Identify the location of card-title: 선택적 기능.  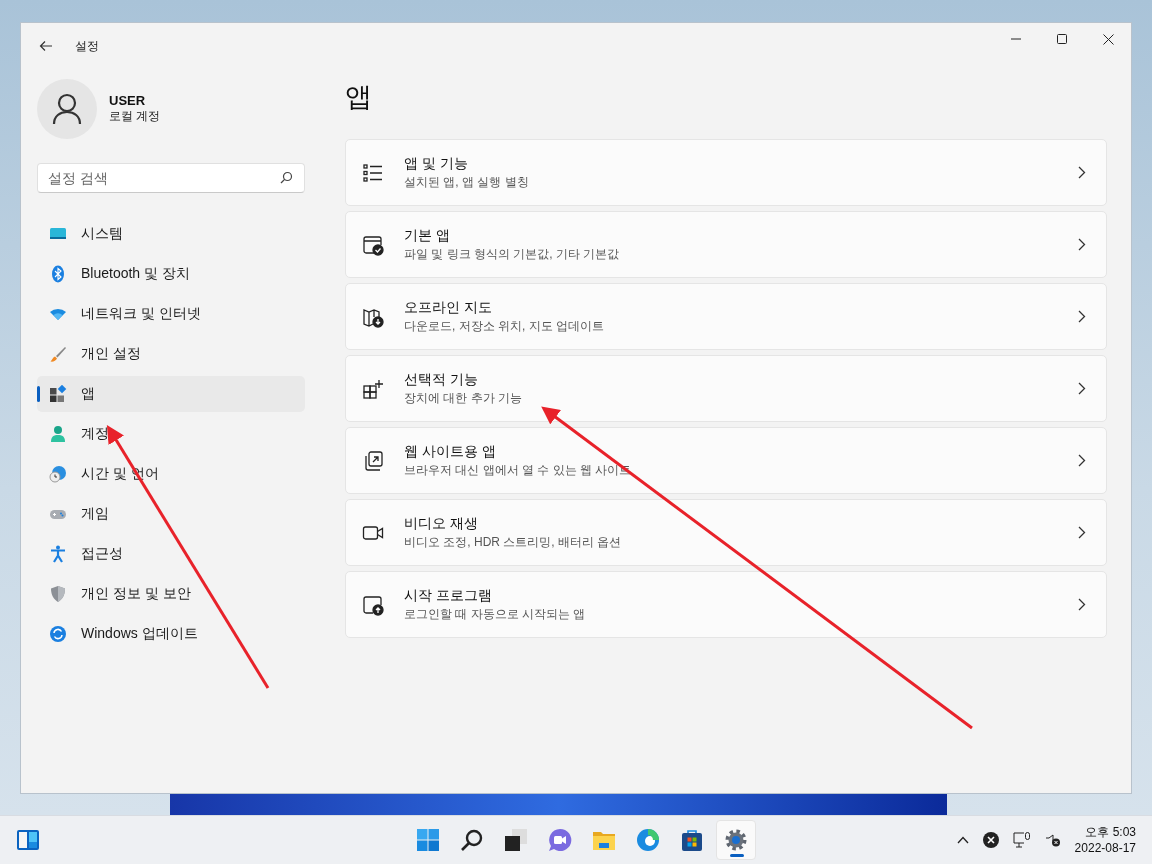
(441, 379).